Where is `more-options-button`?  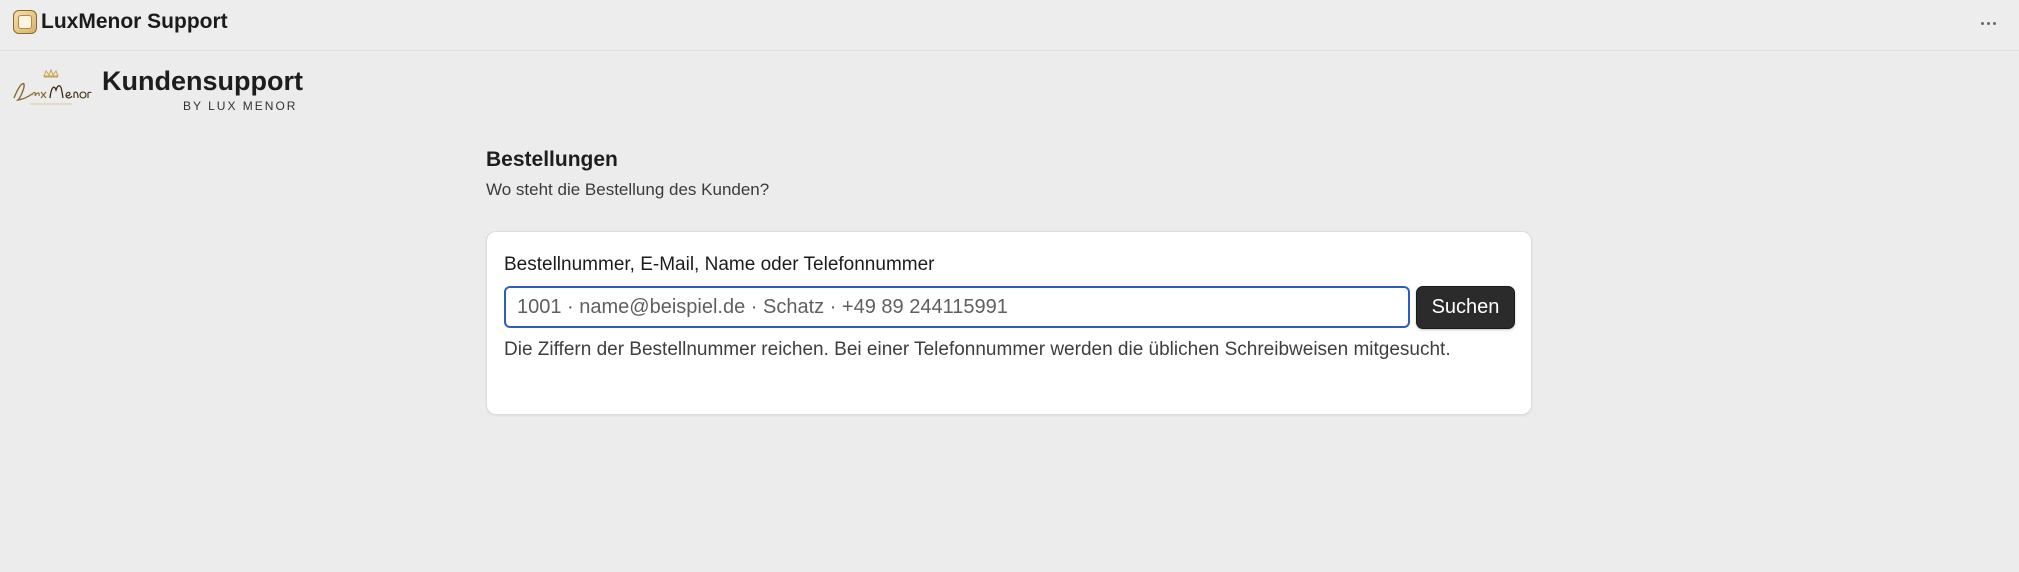 more-options-button is located at coordinates (1988, 23).